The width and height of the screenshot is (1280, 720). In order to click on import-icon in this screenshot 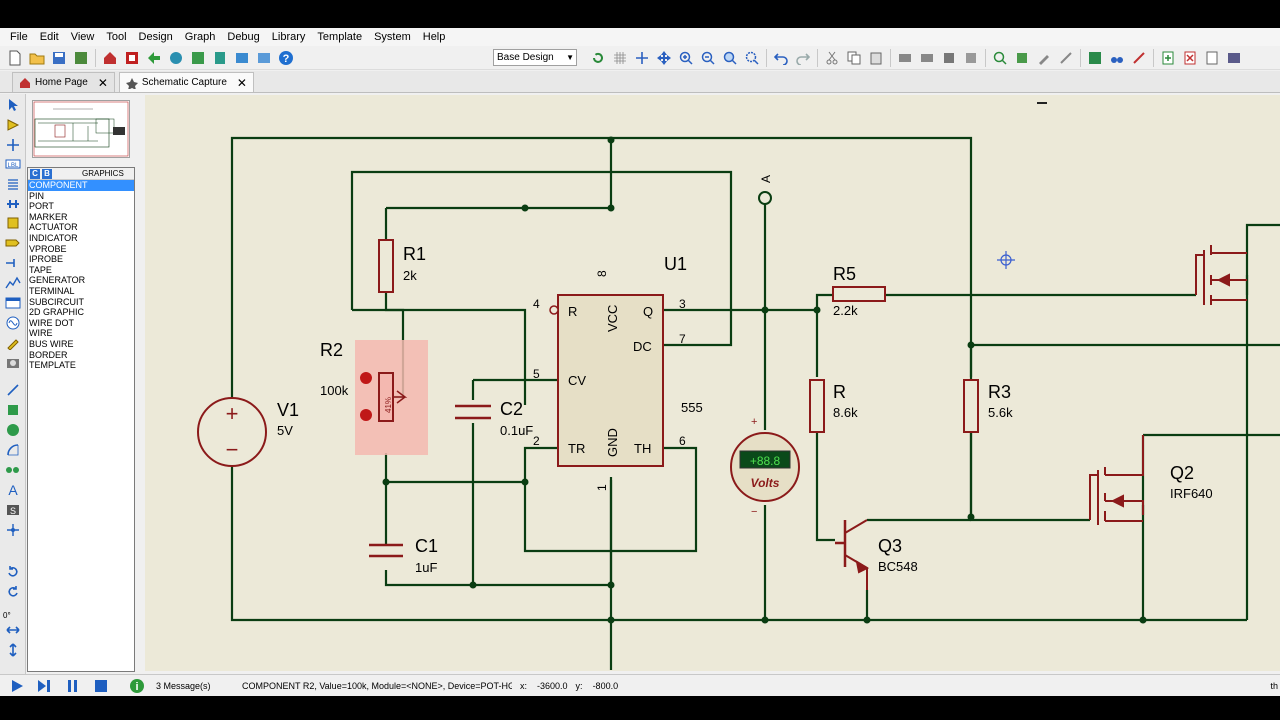, I will do `click(81, 58)`.